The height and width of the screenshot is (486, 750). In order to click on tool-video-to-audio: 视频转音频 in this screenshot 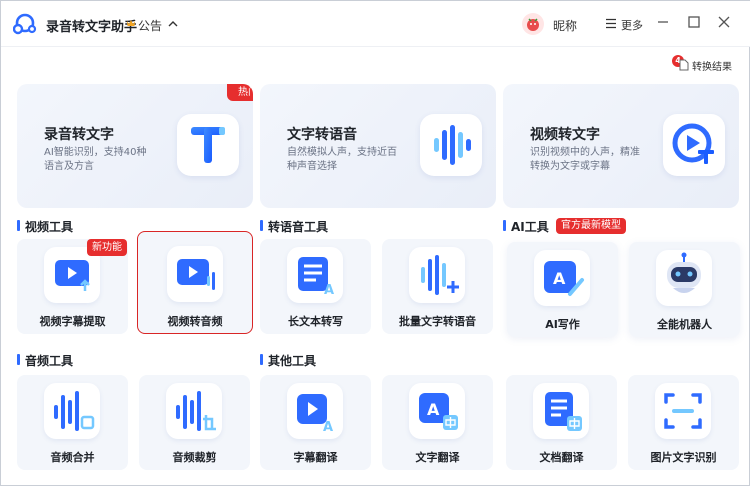, I will do `click(195, 282)`.